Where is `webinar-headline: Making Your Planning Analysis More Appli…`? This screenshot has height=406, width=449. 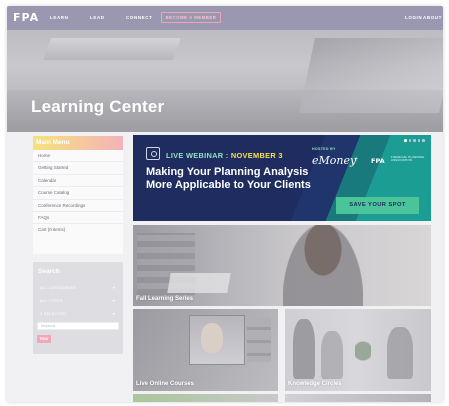
webinar-headline: Making Your Planning Analysis More Appli… is located at coordinates (228, 178).